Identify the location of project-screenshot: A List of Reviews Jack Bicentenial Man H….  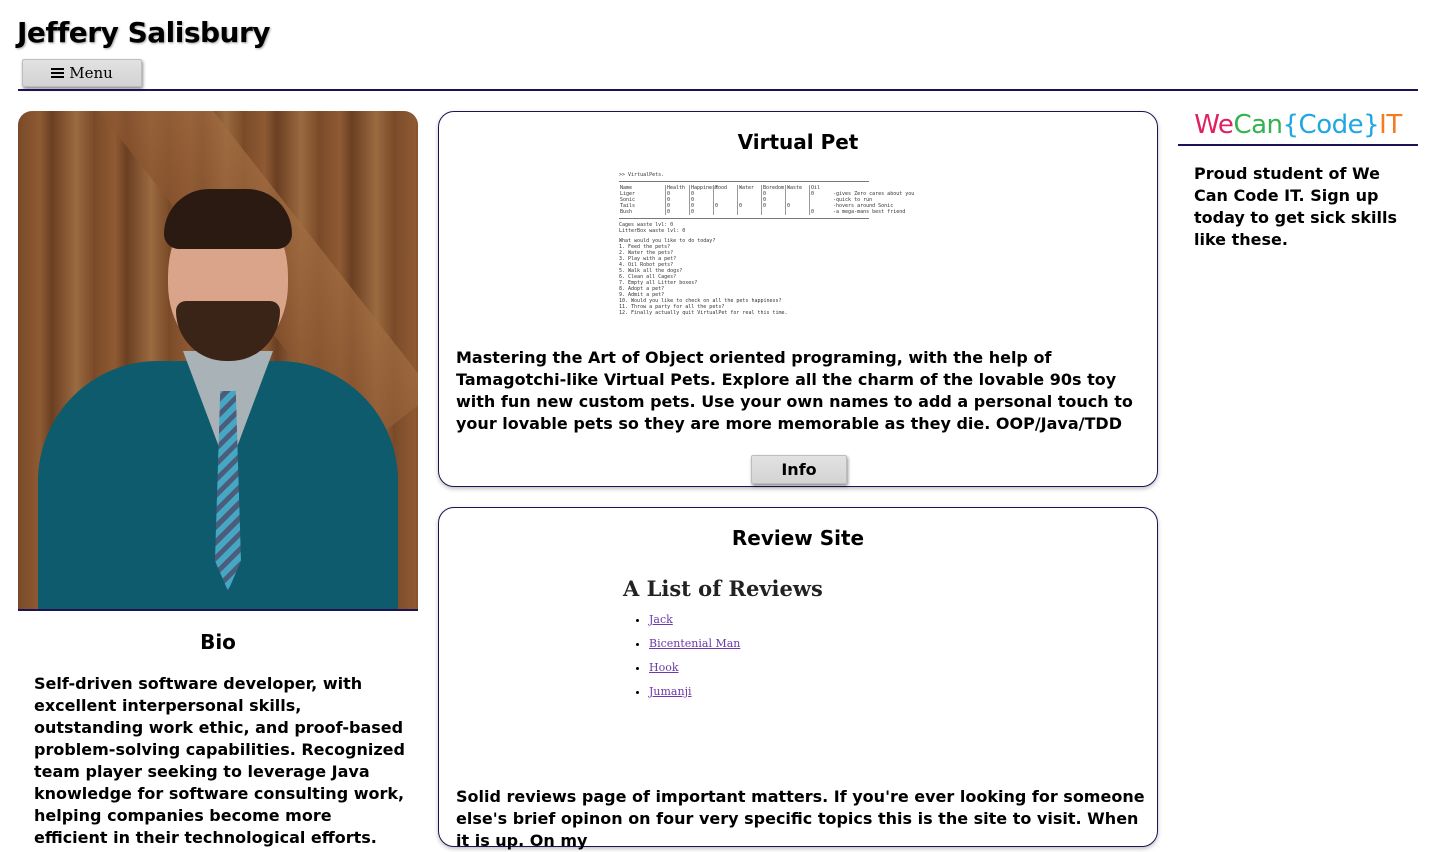
(773, 642).